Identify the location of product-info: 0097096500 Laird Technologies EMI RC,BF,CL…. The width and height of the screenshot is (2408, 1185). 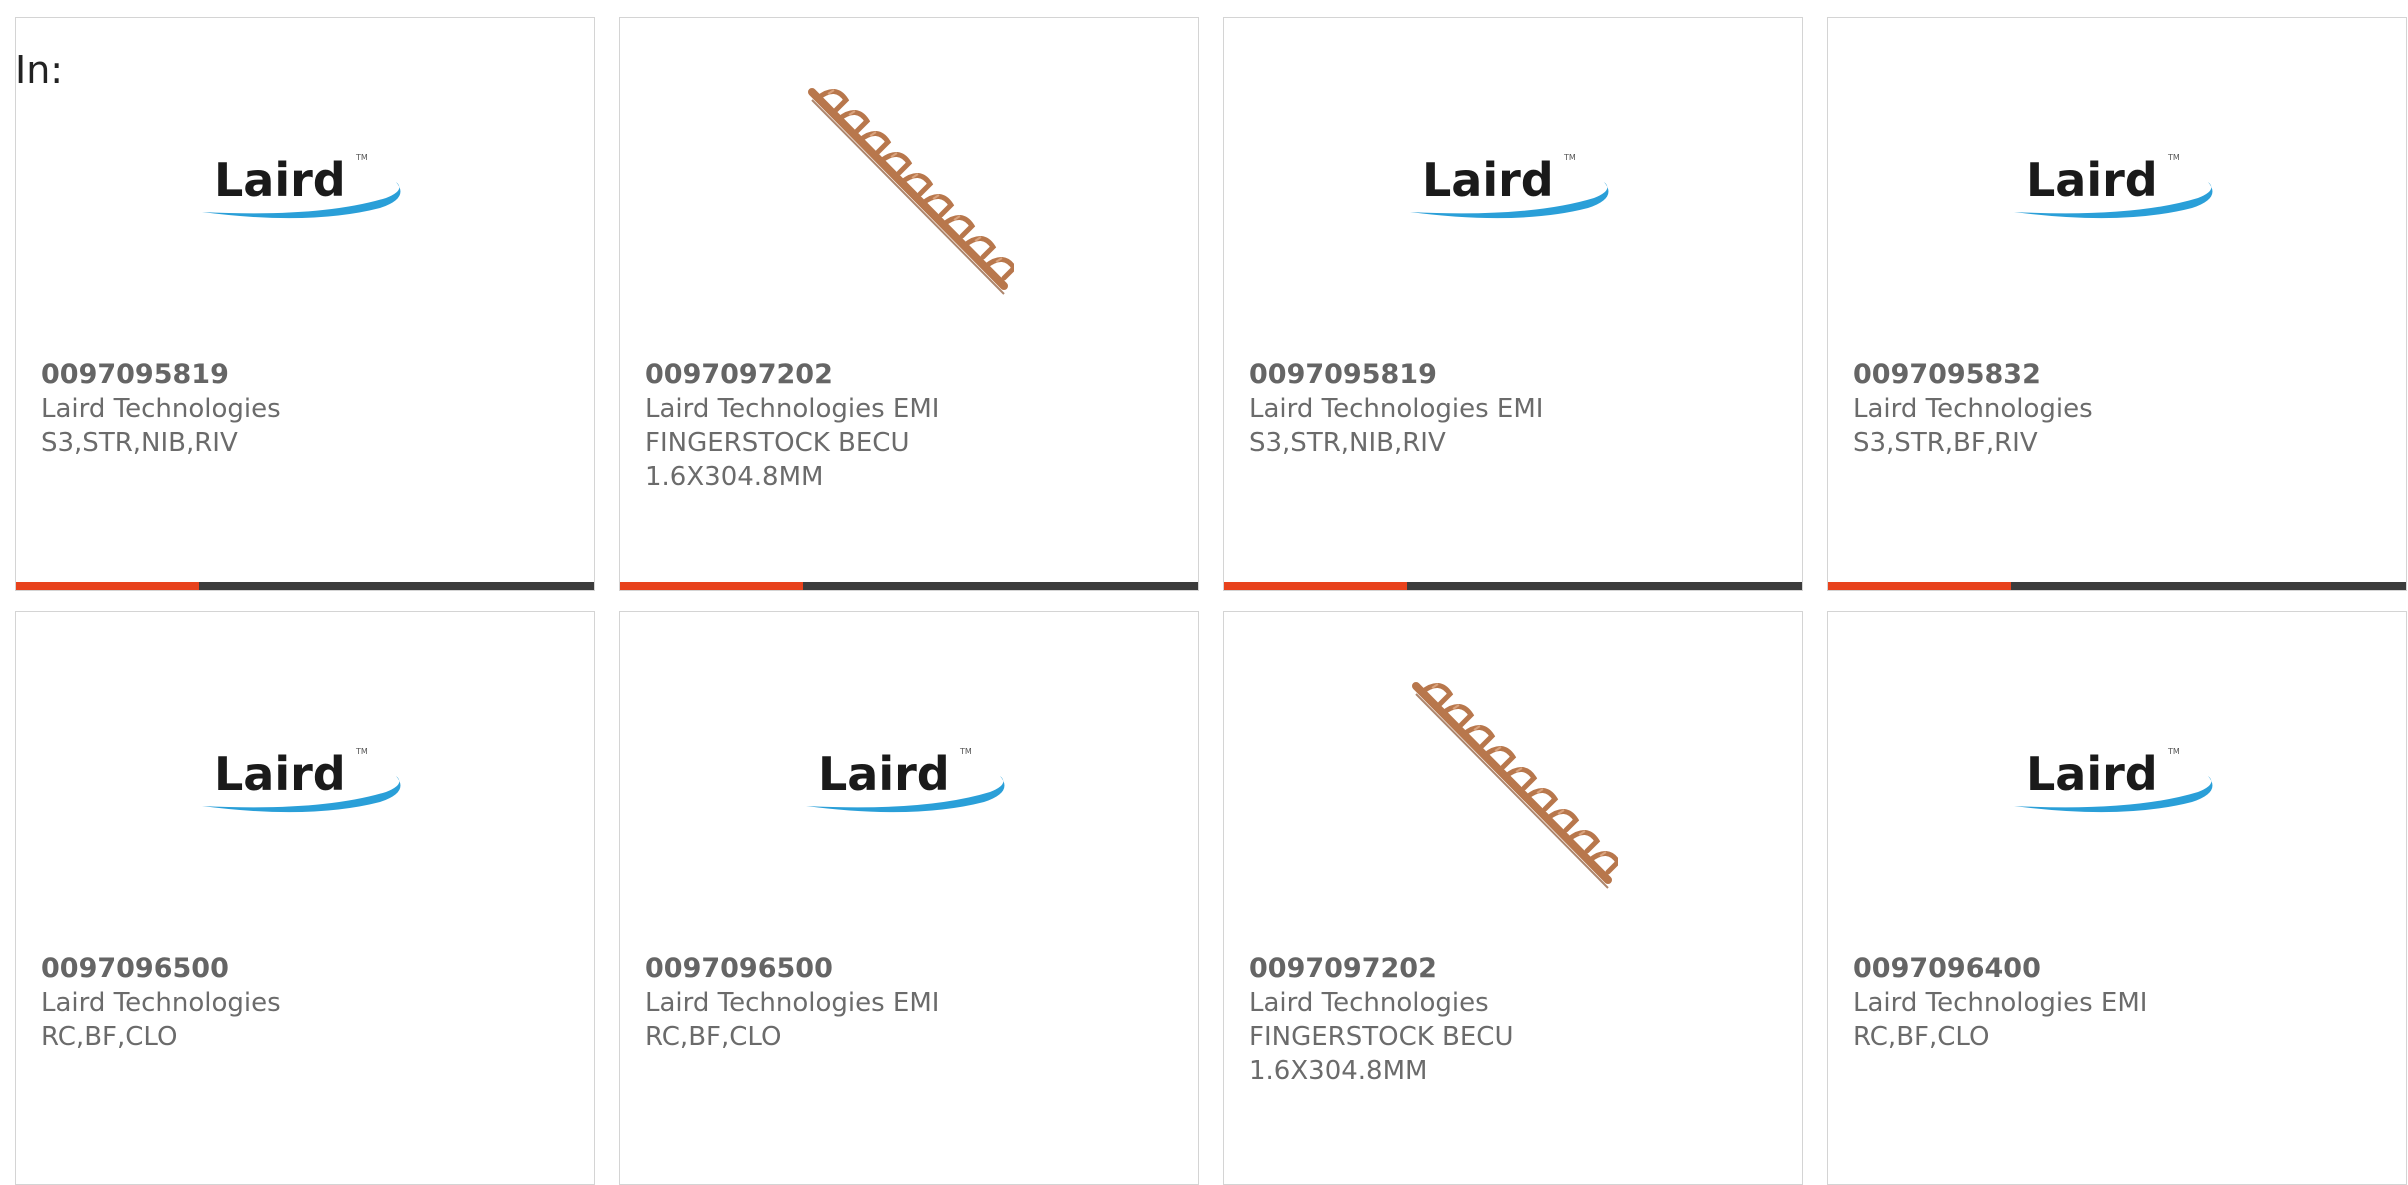
(911, 1003).